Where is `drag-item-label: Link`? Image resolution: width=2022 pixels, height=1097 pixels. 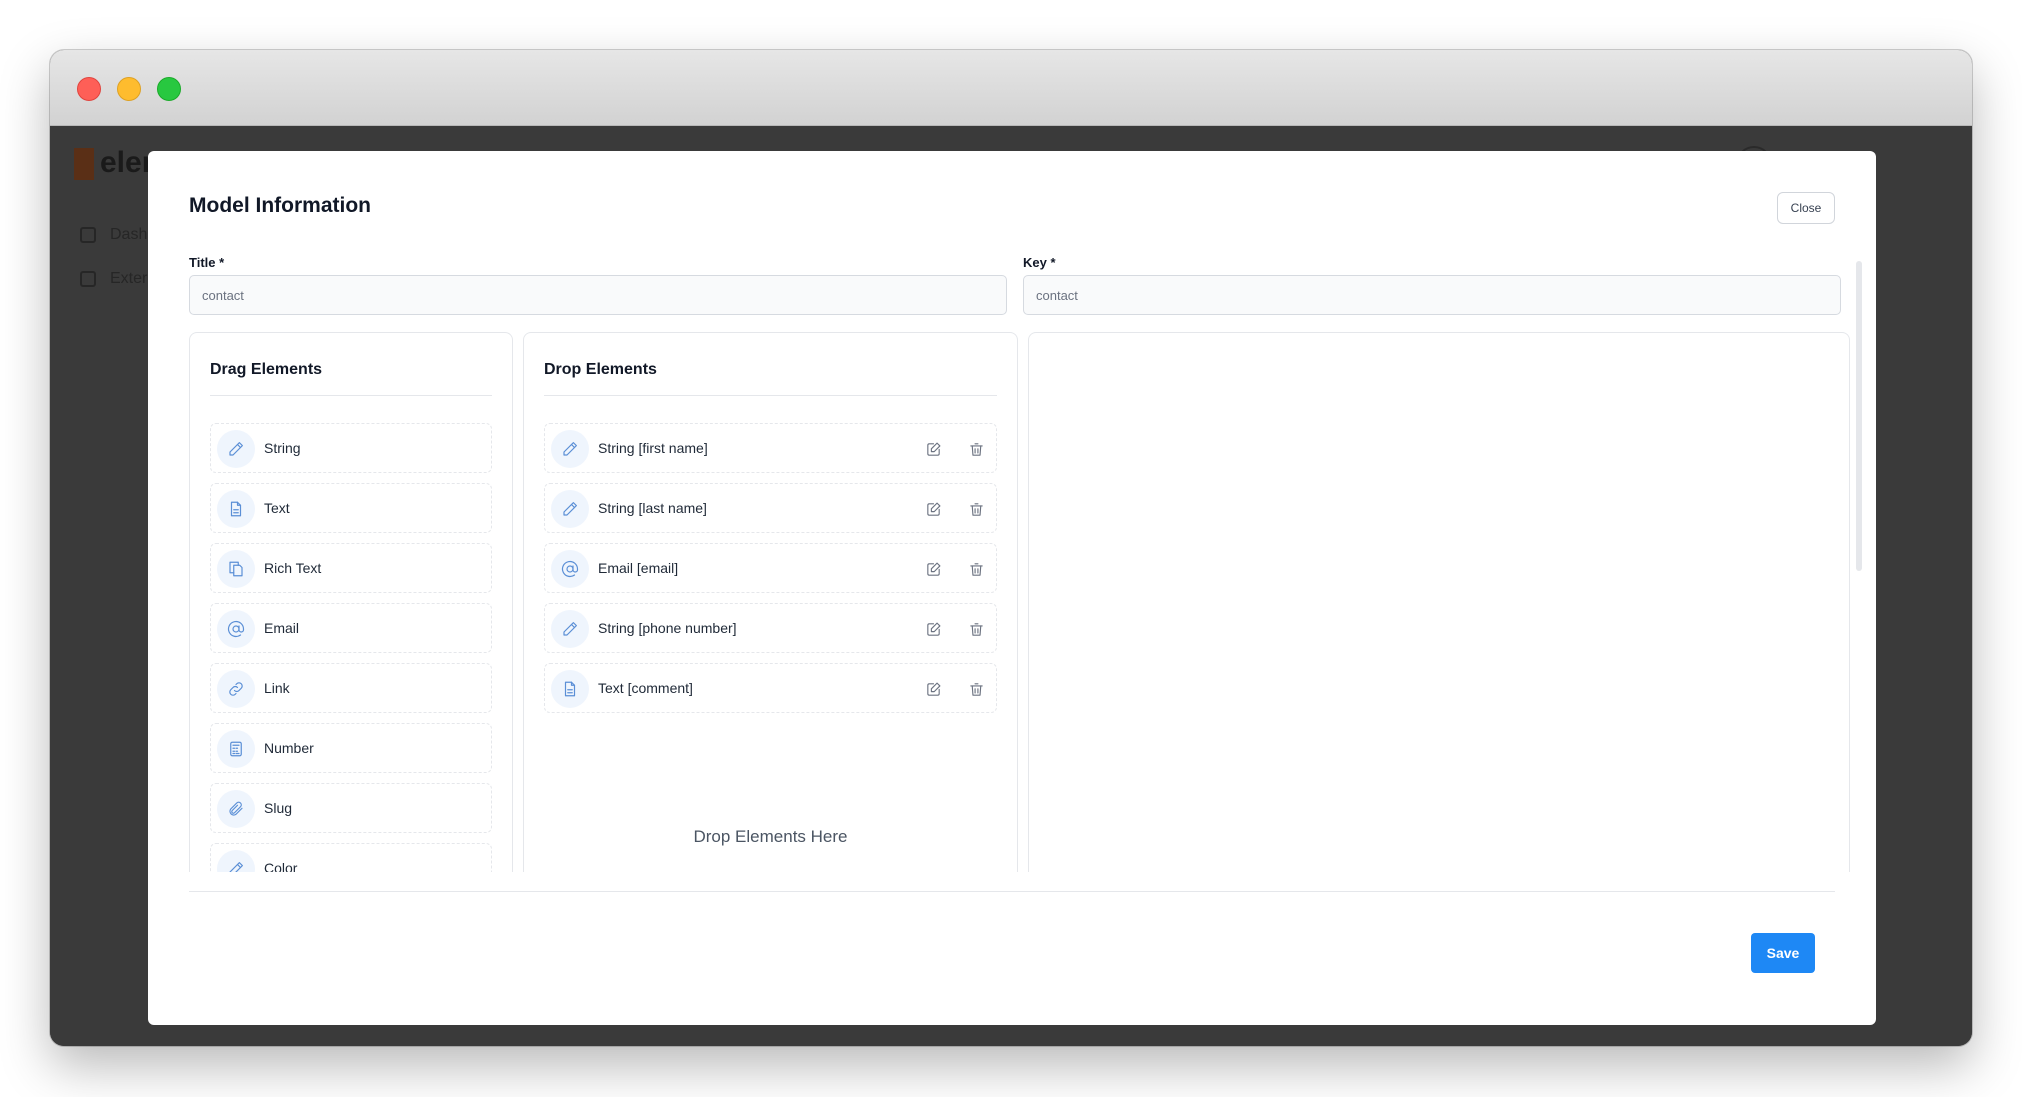 drag-item-label: Link is located at coordinates (277, 688).